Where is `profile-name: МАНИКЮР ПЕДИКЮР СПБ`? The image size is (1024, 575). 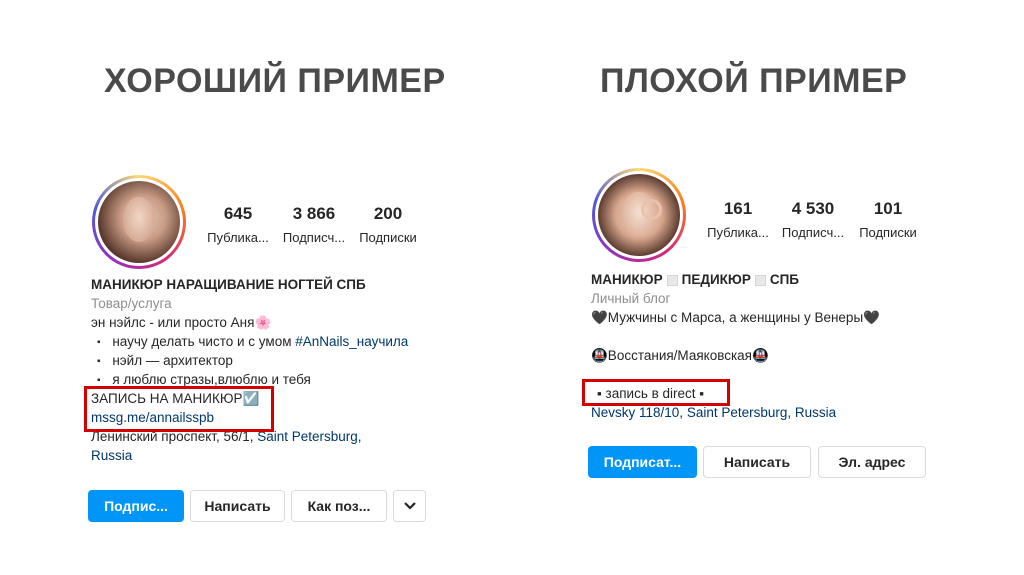
profile-name: МАНИКЮР ПЕДИКЮР СПБ is located at coordinates (695, 279).